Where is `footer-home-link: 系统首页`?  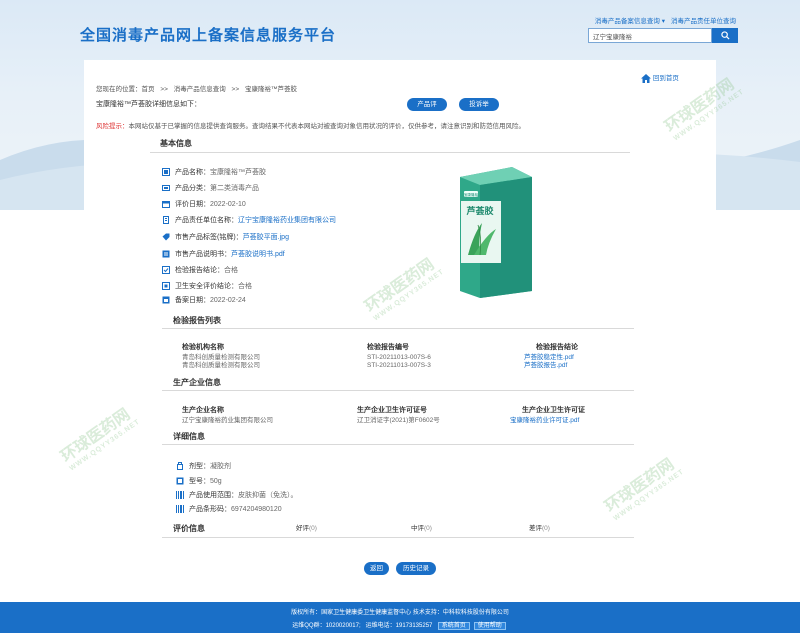
footer-home-link: 系统首页 is located at coordinates (453, 626).